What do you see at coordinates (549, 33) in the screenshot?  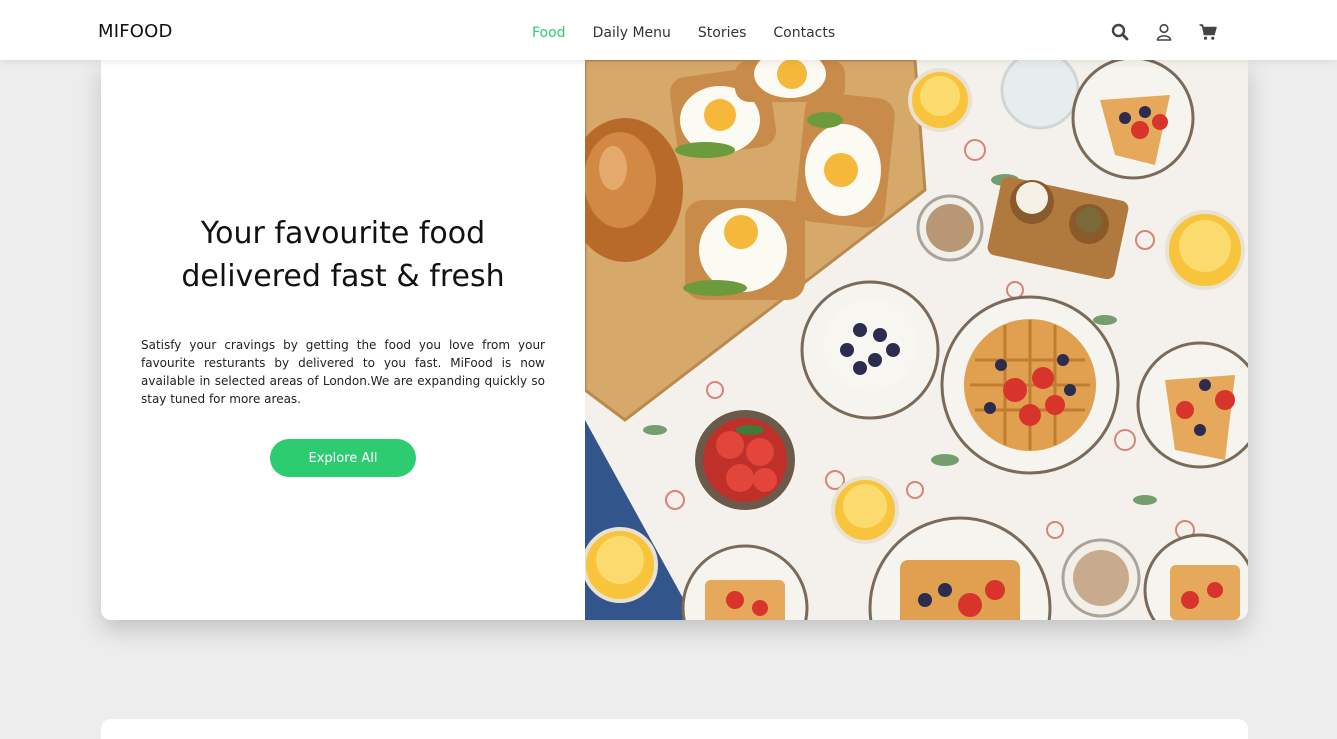 I see `nav-link-food: Food` at bounding box center [549, 33].